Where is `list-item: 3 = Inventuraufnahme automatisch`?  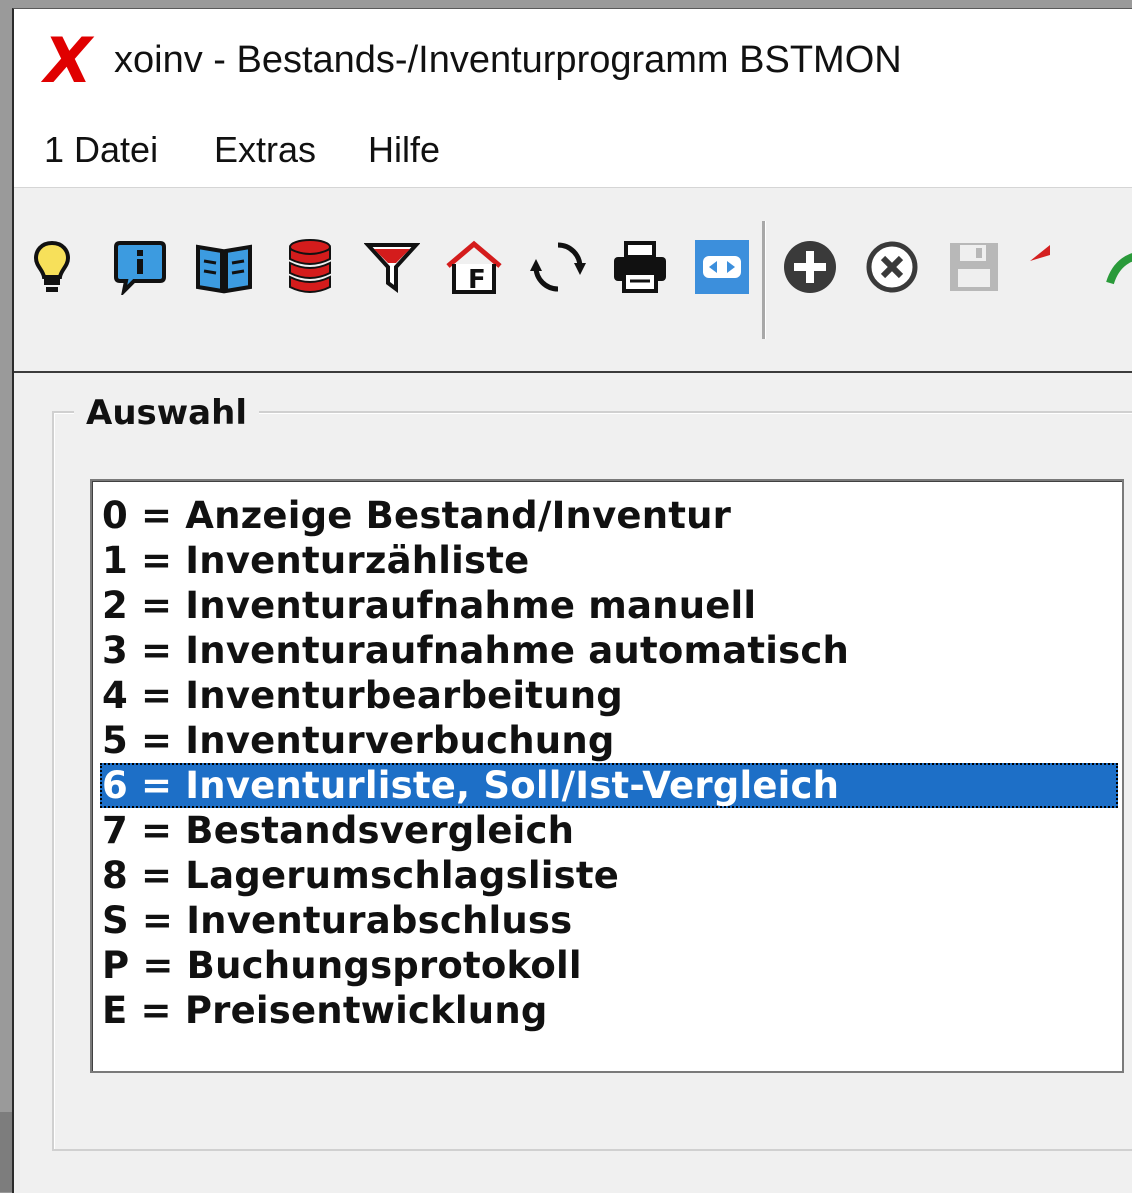
list-item: 3 = Inventuraufnahme automatisch is located at coordinates (609, 650).